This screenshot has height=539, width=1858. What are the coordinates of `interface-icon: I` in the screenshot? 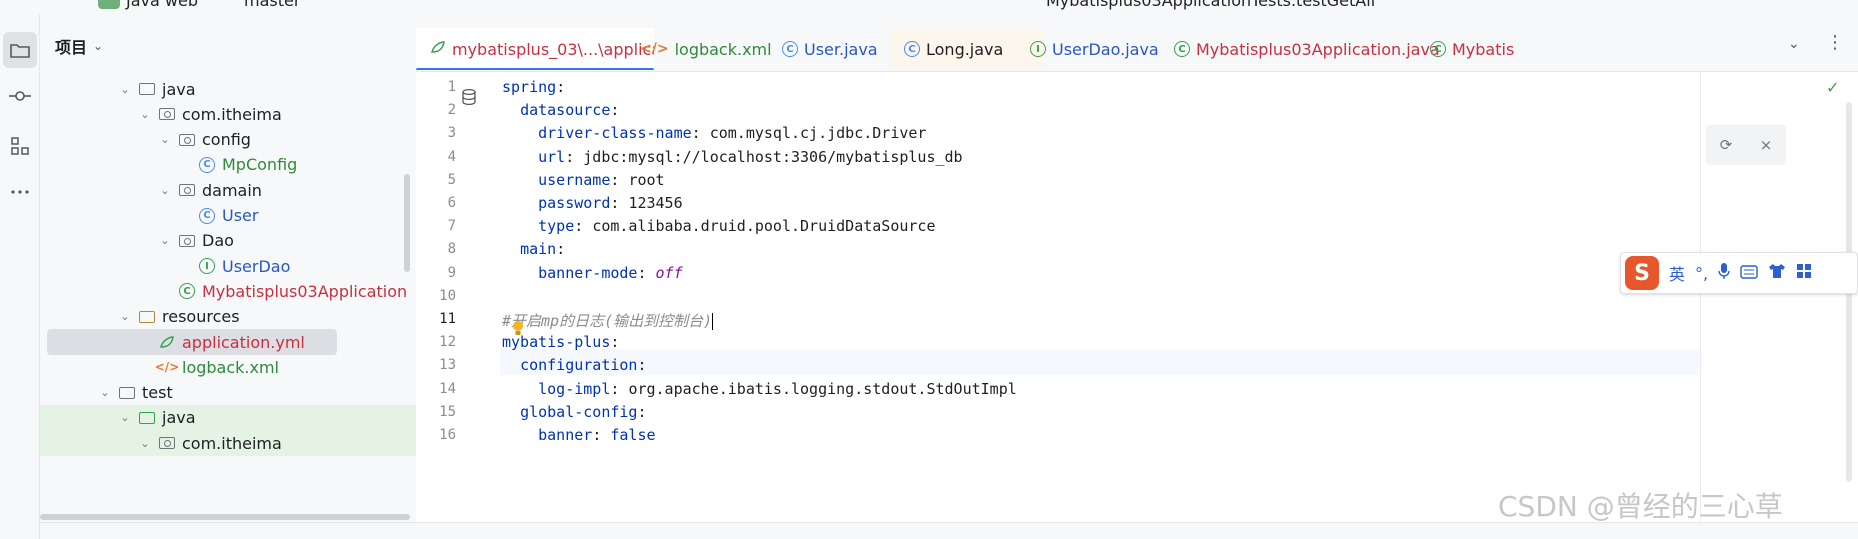 It's located at (207, 266).